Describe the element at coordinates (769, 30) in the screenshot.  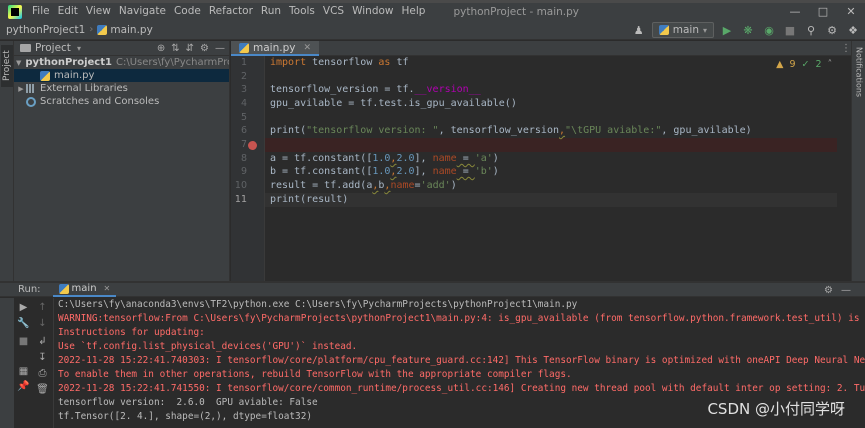
I see `coverage-icon: ◉` at that location.